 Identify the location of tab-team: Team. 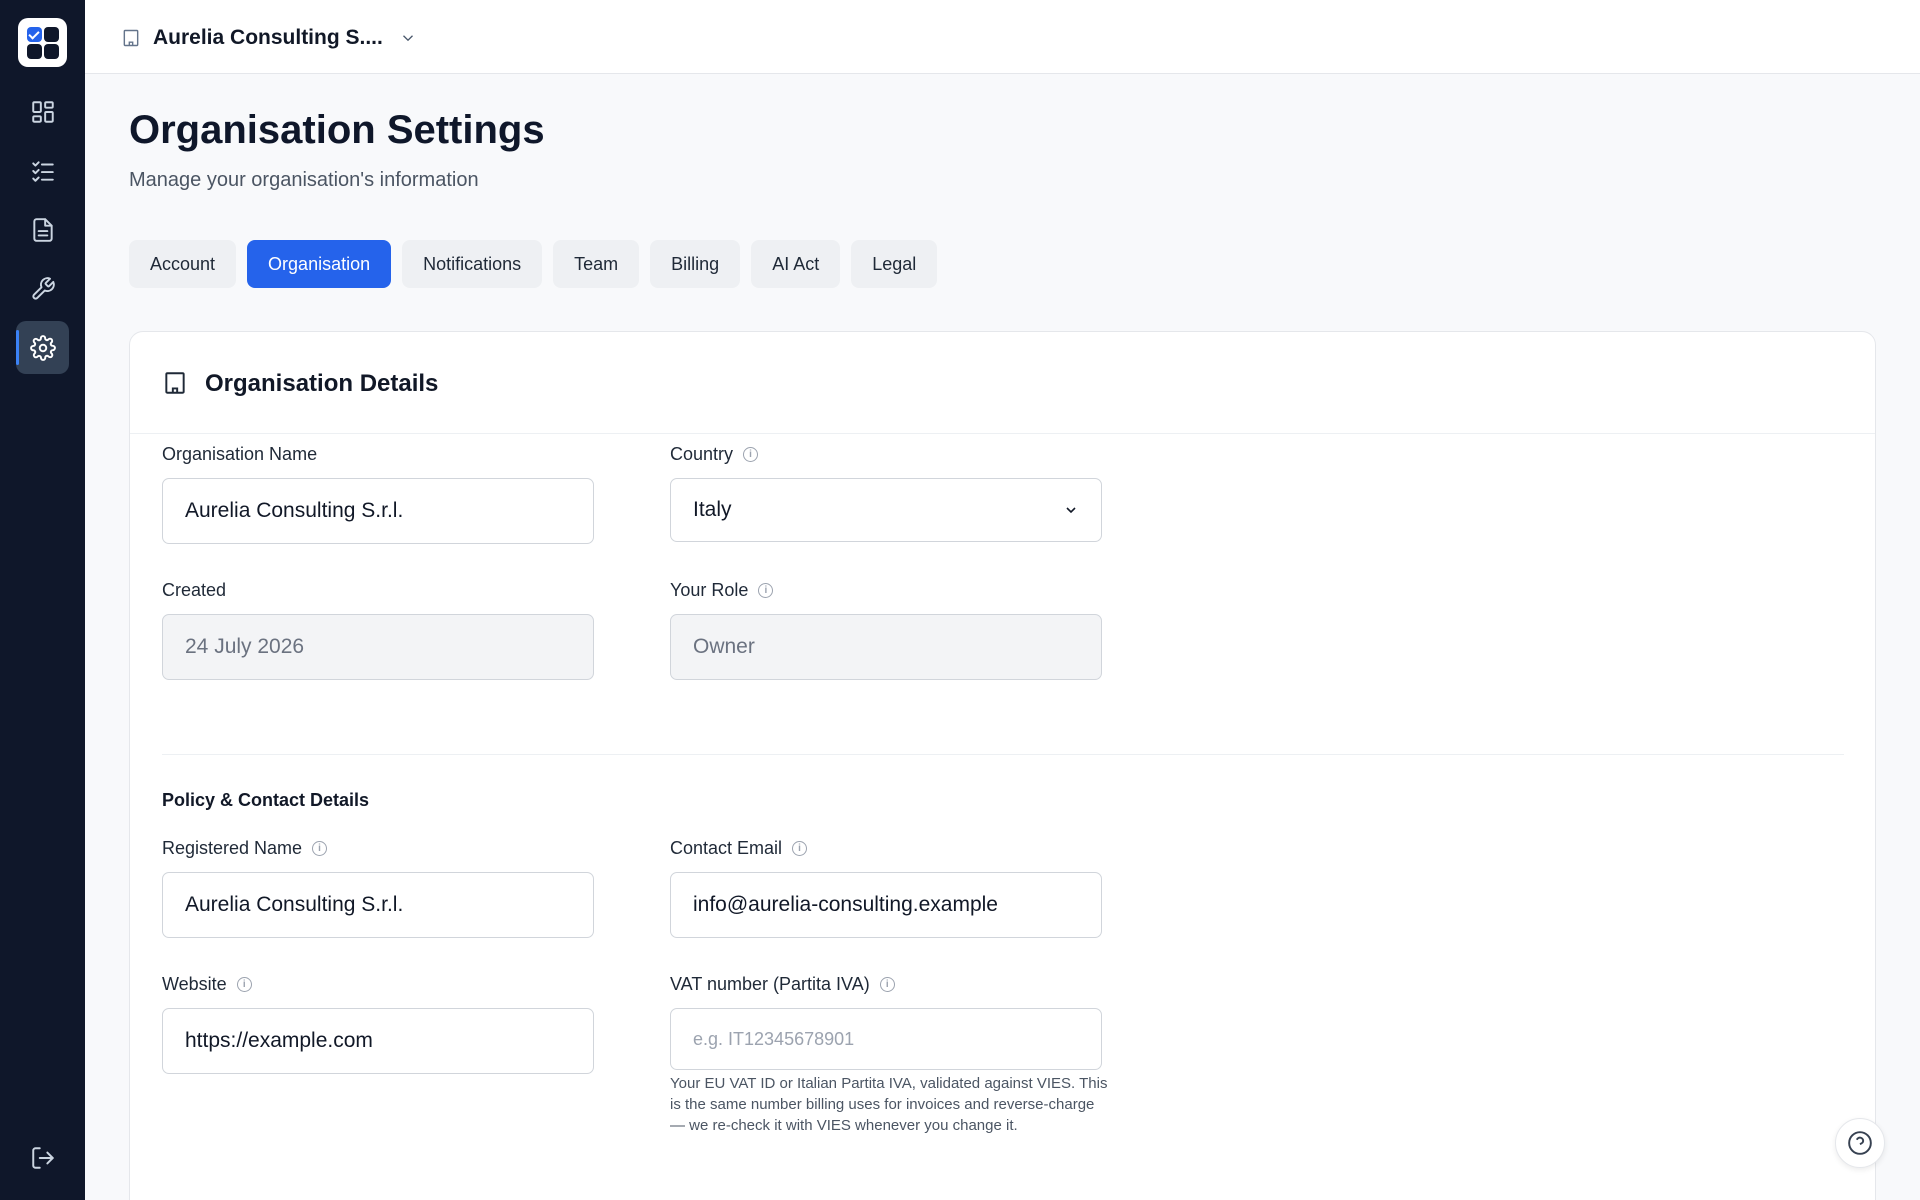
(596, 264).